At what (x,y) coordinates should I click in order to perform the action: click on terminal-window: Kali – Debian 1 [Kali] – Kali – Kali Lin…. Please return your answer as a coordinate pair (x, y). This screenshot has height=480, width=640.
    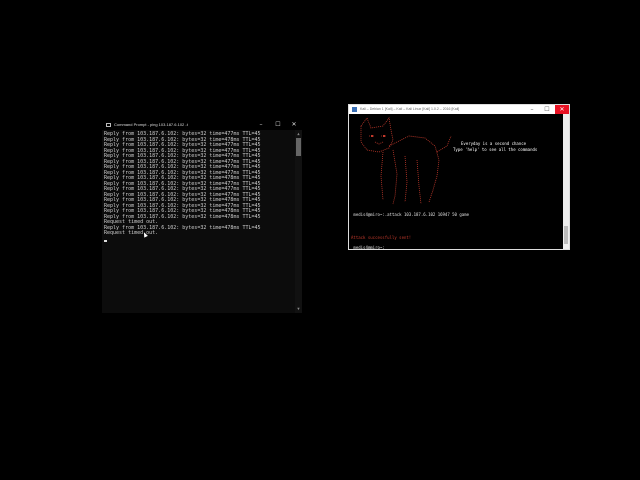
    Looking at the image, I should click on (459, 177).